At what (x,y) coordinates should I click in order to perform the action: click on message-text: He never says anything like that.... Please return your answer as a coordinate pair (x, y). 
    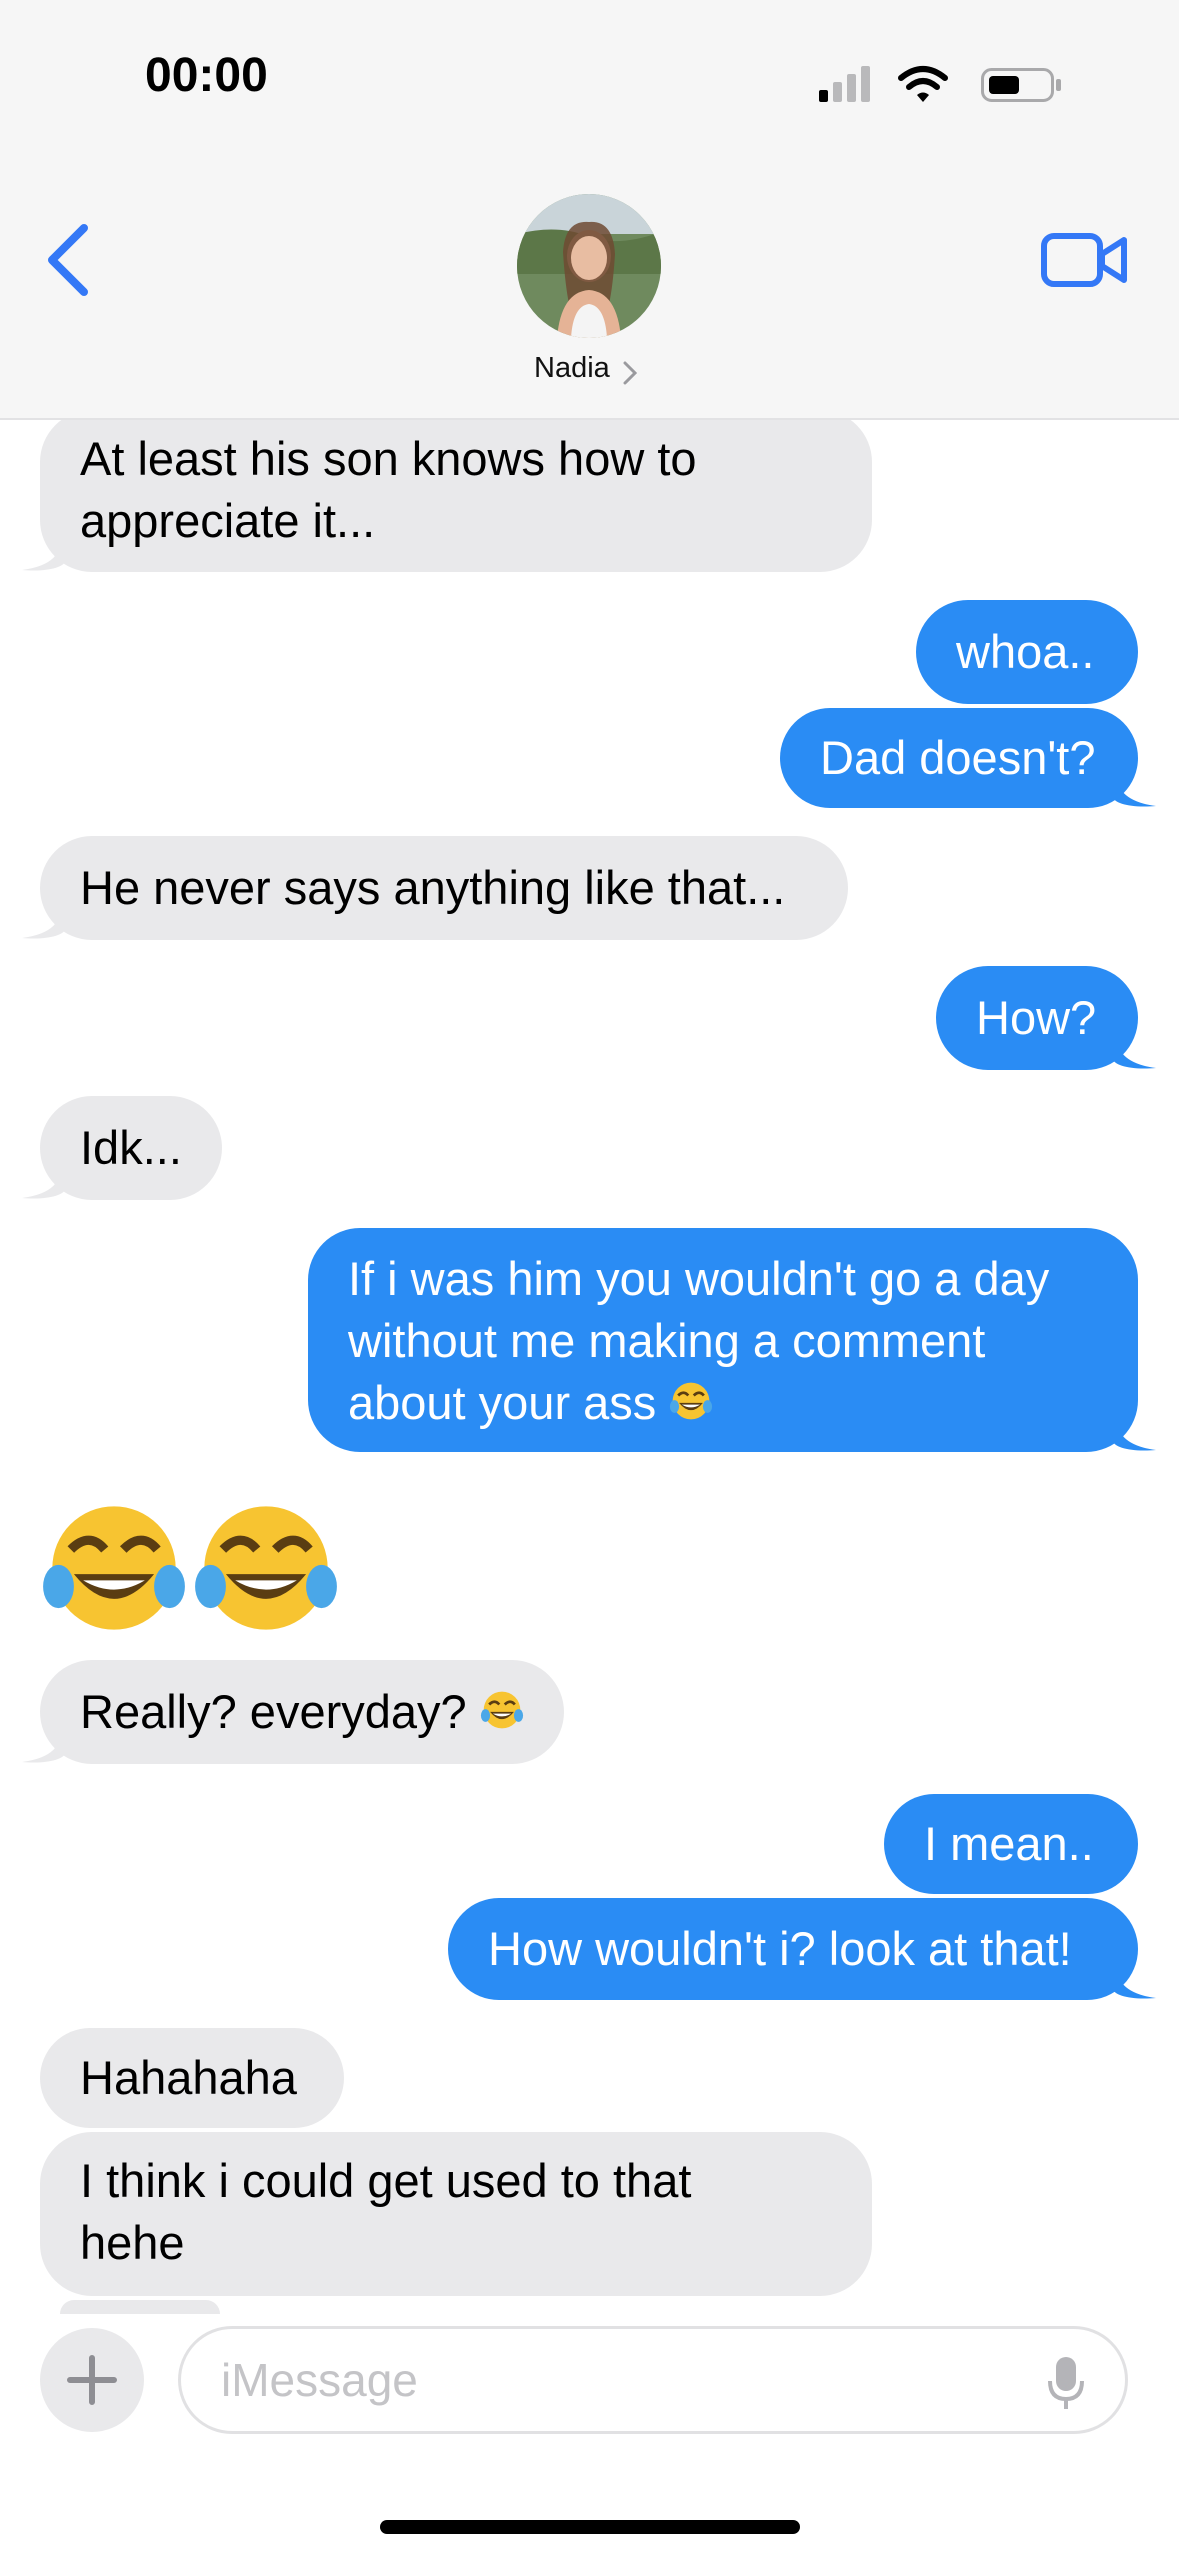
    Looking at the image, I should click on (433, 887).